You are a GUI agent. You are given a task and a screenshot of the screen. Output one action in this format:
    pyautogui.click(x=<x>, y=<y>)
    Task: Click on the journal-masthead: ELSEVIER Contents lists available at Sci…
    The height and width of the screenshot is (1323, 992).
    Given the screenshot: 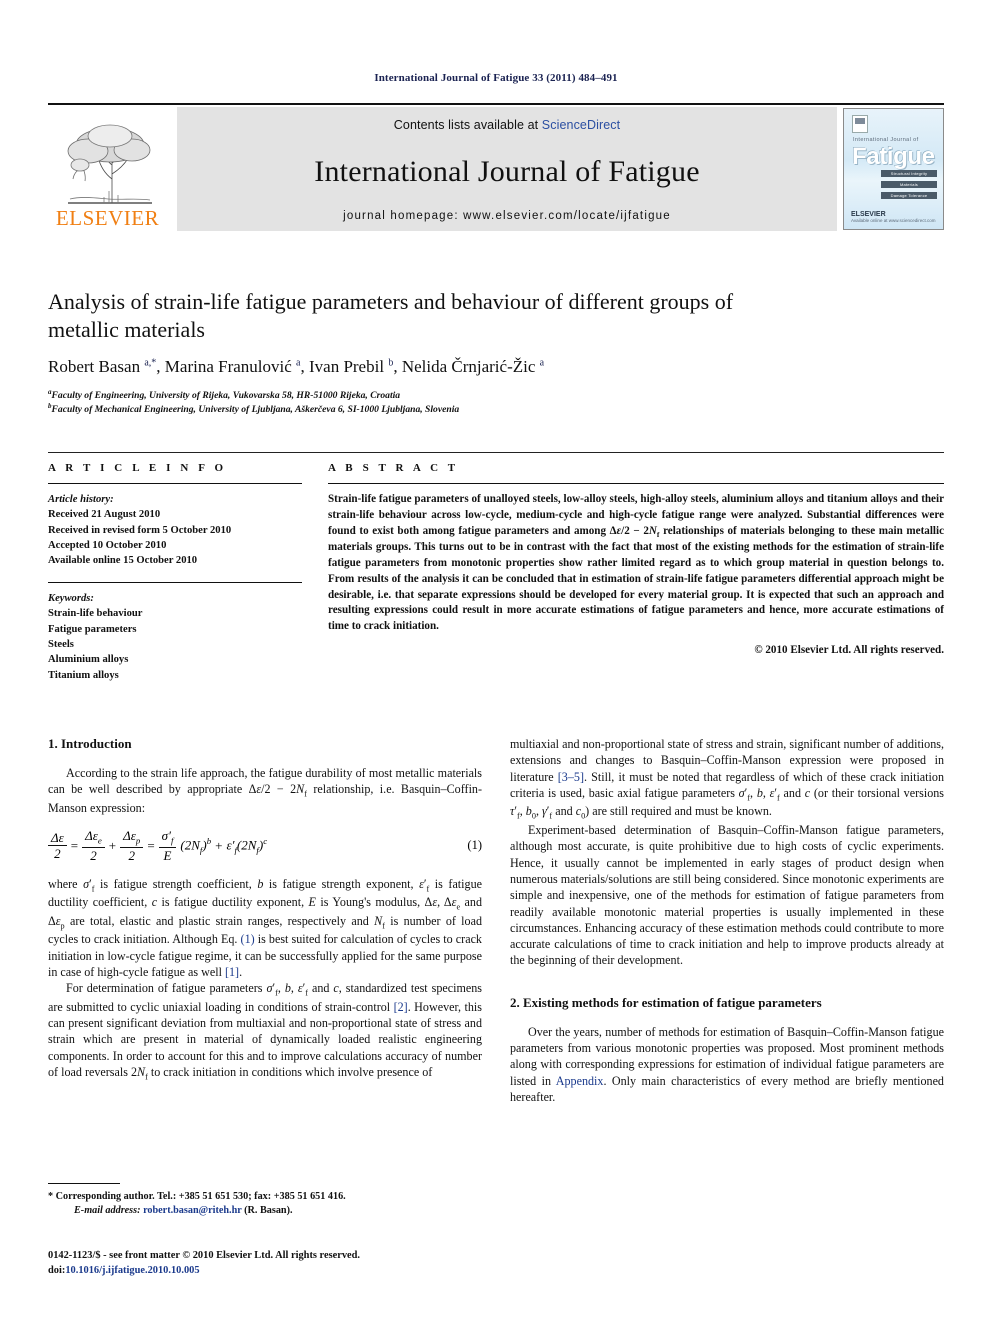 What is the action you would take?
    pyautogui.click(x=496, y=167)
    